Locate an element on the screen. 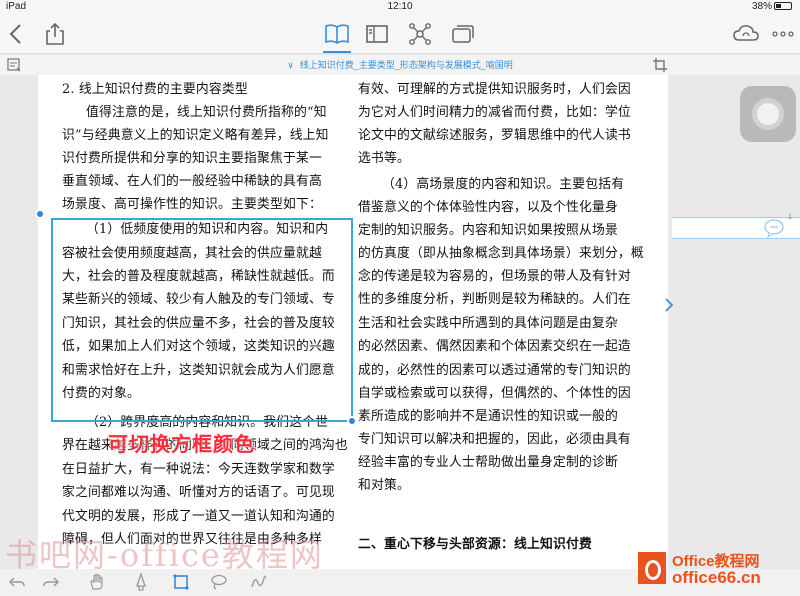  text-line: 家之间都难以沟通、听懂对方的话语了。可见现 is located at coordinates (198, 492).